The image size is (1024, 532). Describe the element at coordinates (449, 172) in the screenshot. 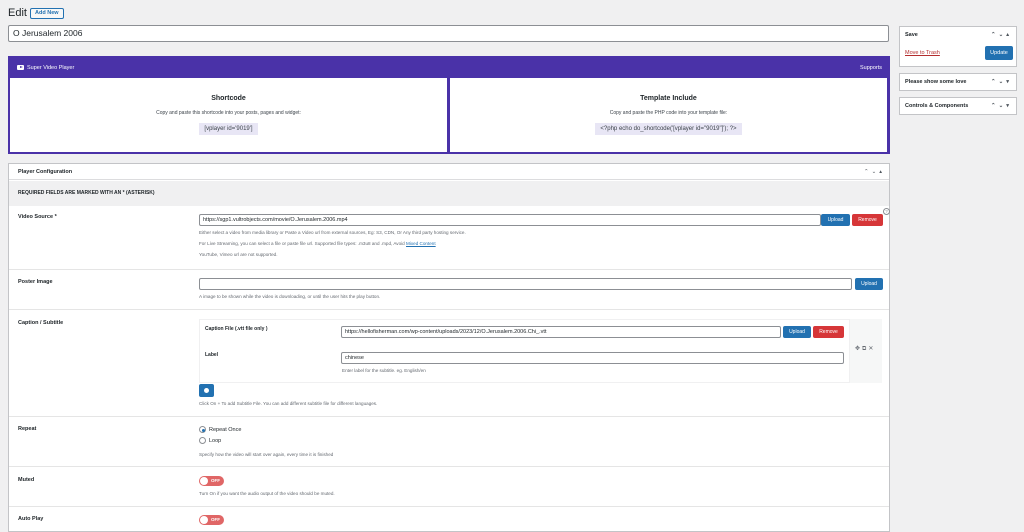

I see `player-configuration-header: Player Configuration ⌃⌄▴` at that location.